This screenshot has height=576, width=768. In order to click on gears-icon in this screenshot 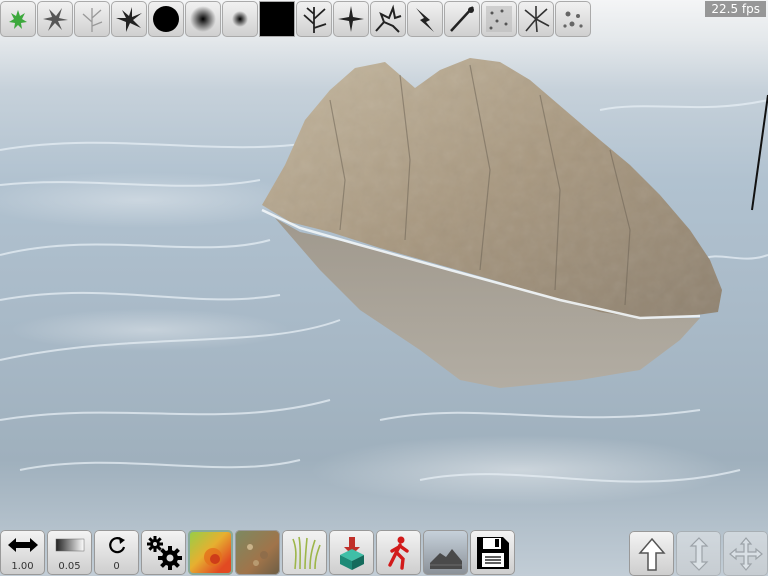, I will do `click(164, 552)`.